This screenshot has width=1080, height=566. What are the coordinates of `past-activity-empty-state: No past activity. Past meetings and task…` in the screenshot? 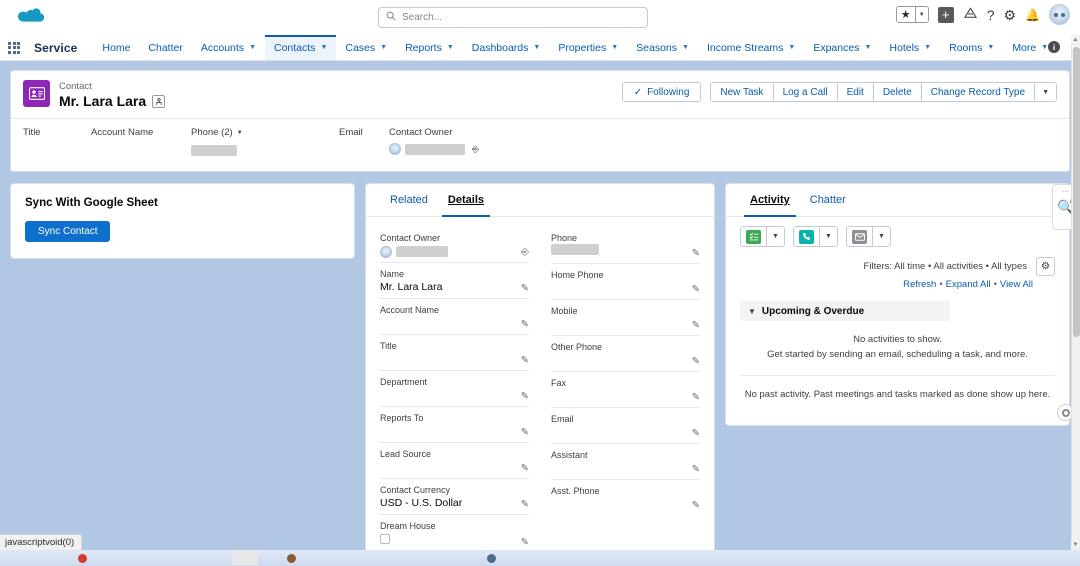 It's located at (897, 395).